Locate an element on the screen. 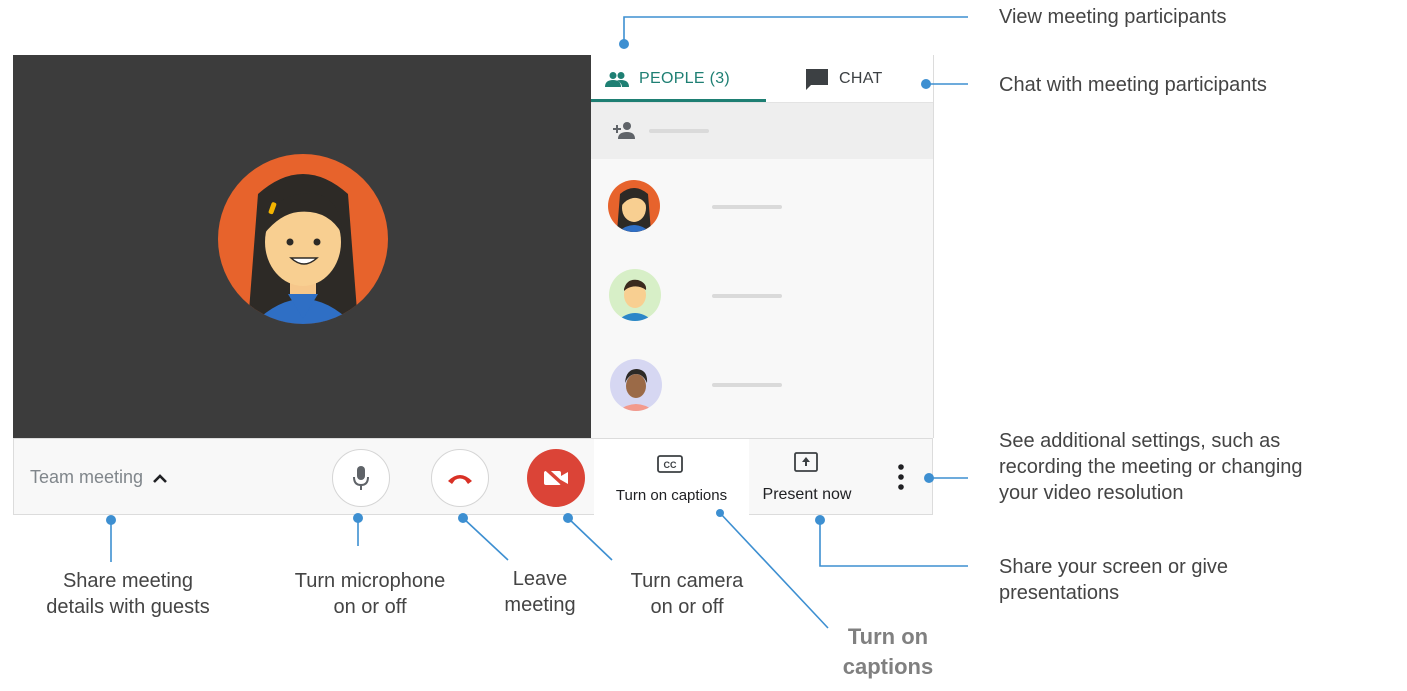 This screenshot has width=1407, height=691. annotation-chat-participants: Chat with meeting participants is located at coordinates (1133, 85).